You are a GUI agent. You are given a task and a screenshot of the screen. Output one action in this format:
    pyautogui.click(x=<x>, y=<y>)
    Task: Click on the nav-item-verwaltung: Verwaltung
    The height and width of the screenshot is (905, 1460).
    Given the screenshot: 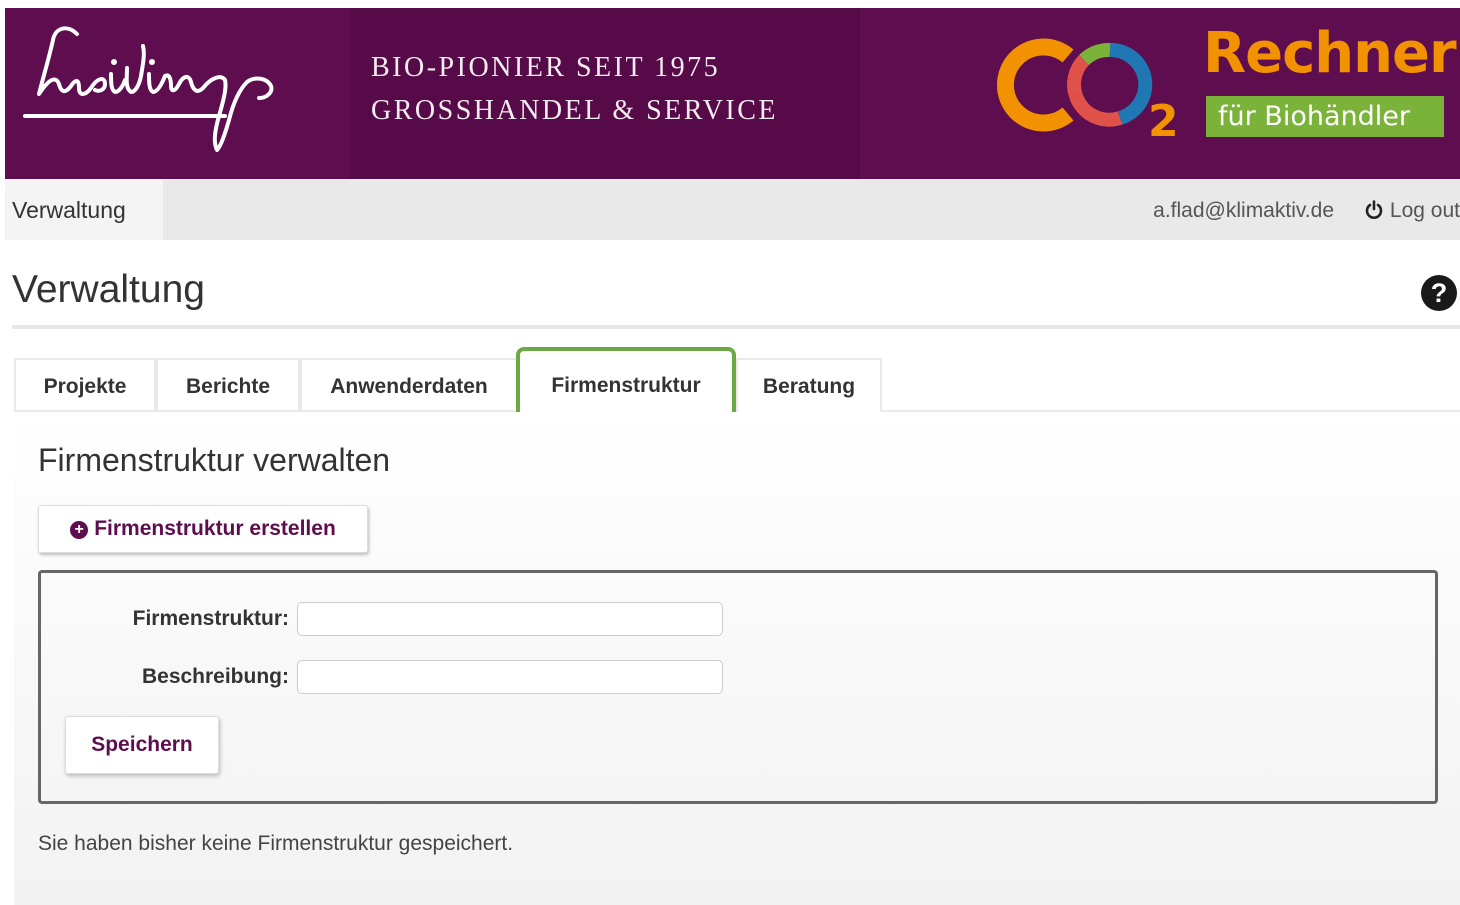 What is the action you would take?
    pyautogui.click(x=84, y=209)
    